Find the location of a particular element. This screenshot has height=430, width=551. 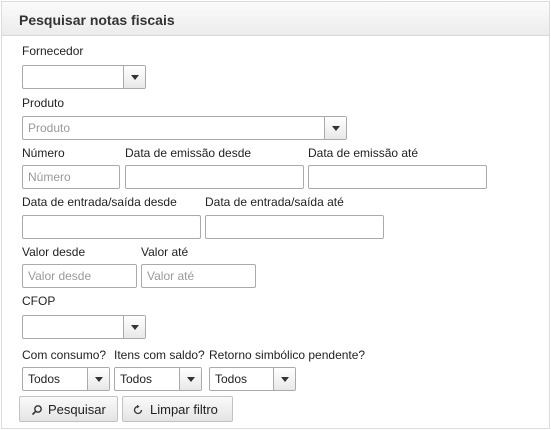

numero-input: Número is located at coordinates (71, 177).